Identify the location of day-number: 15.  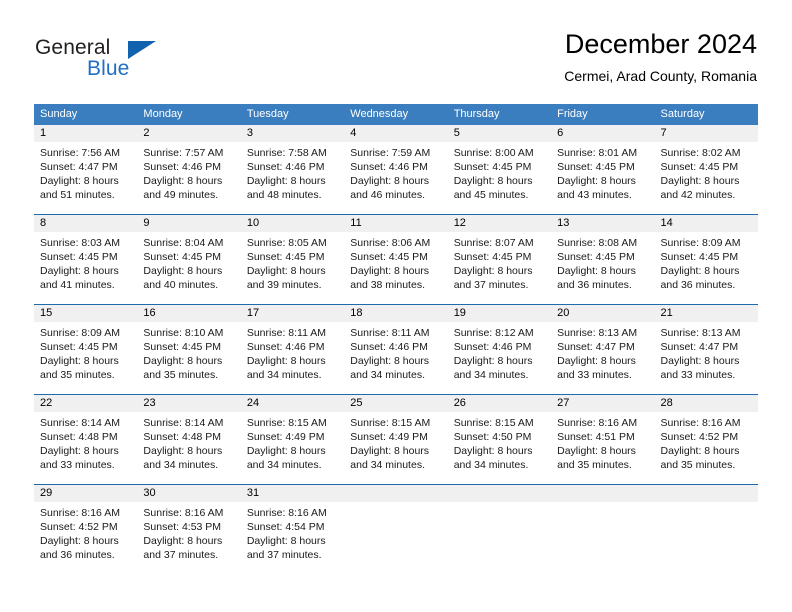
(85, 313).